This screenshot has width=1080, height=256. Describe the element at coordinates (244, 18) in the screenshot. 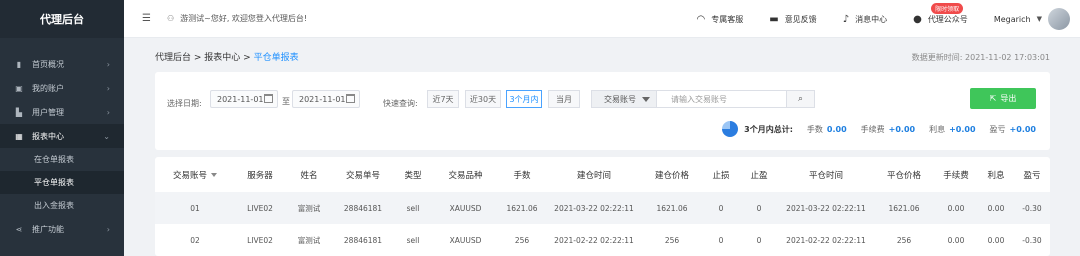

I see `welcome-text: 游测试~您好, 欢迎您登入代理后台!` at that location.